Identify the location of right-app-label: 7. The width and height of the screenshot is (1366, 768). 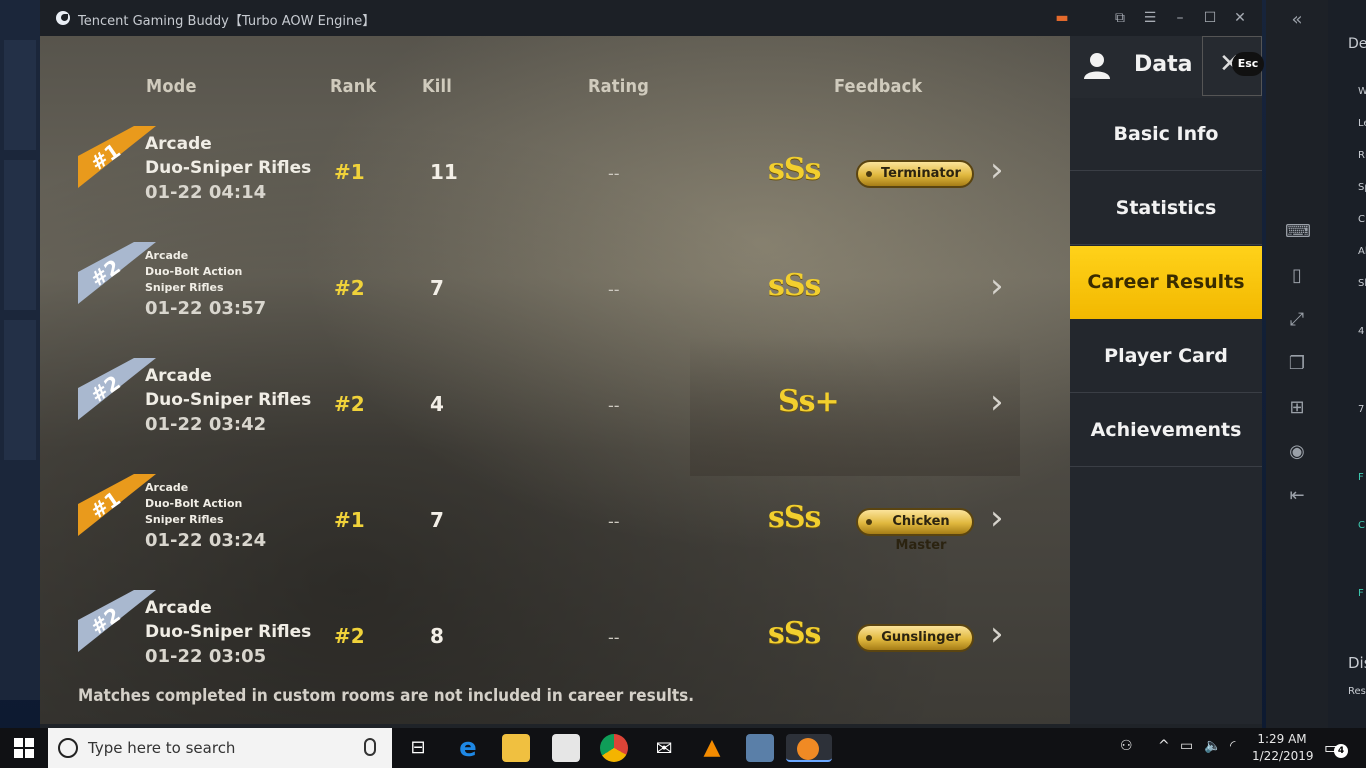
(1361, 409).